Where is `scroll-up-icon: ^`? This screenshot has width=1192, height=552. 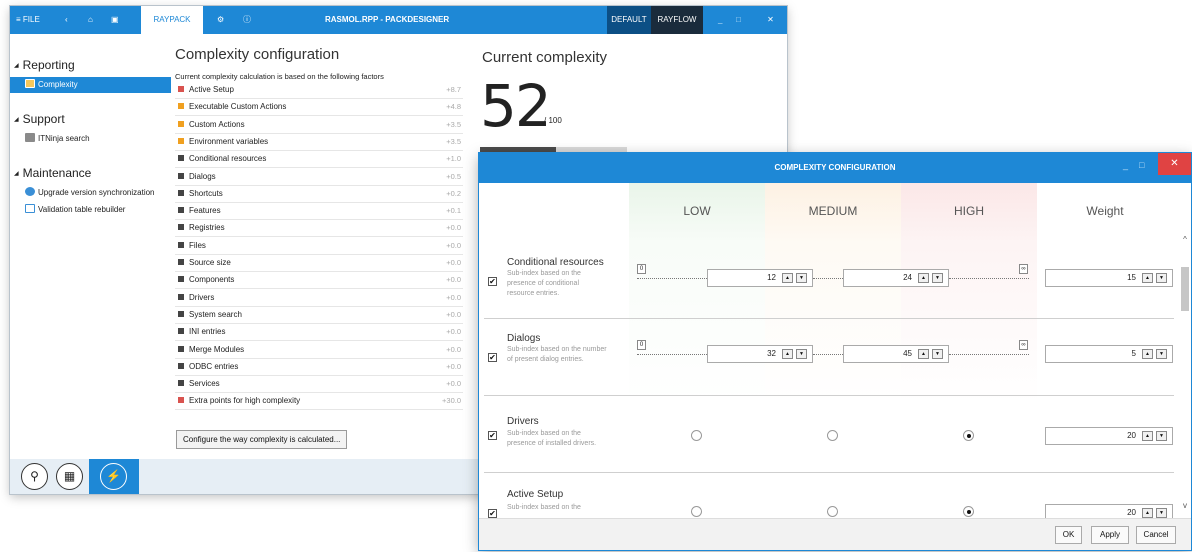 scroll-up-icon: ^ is located at coordinates (1185, 239).